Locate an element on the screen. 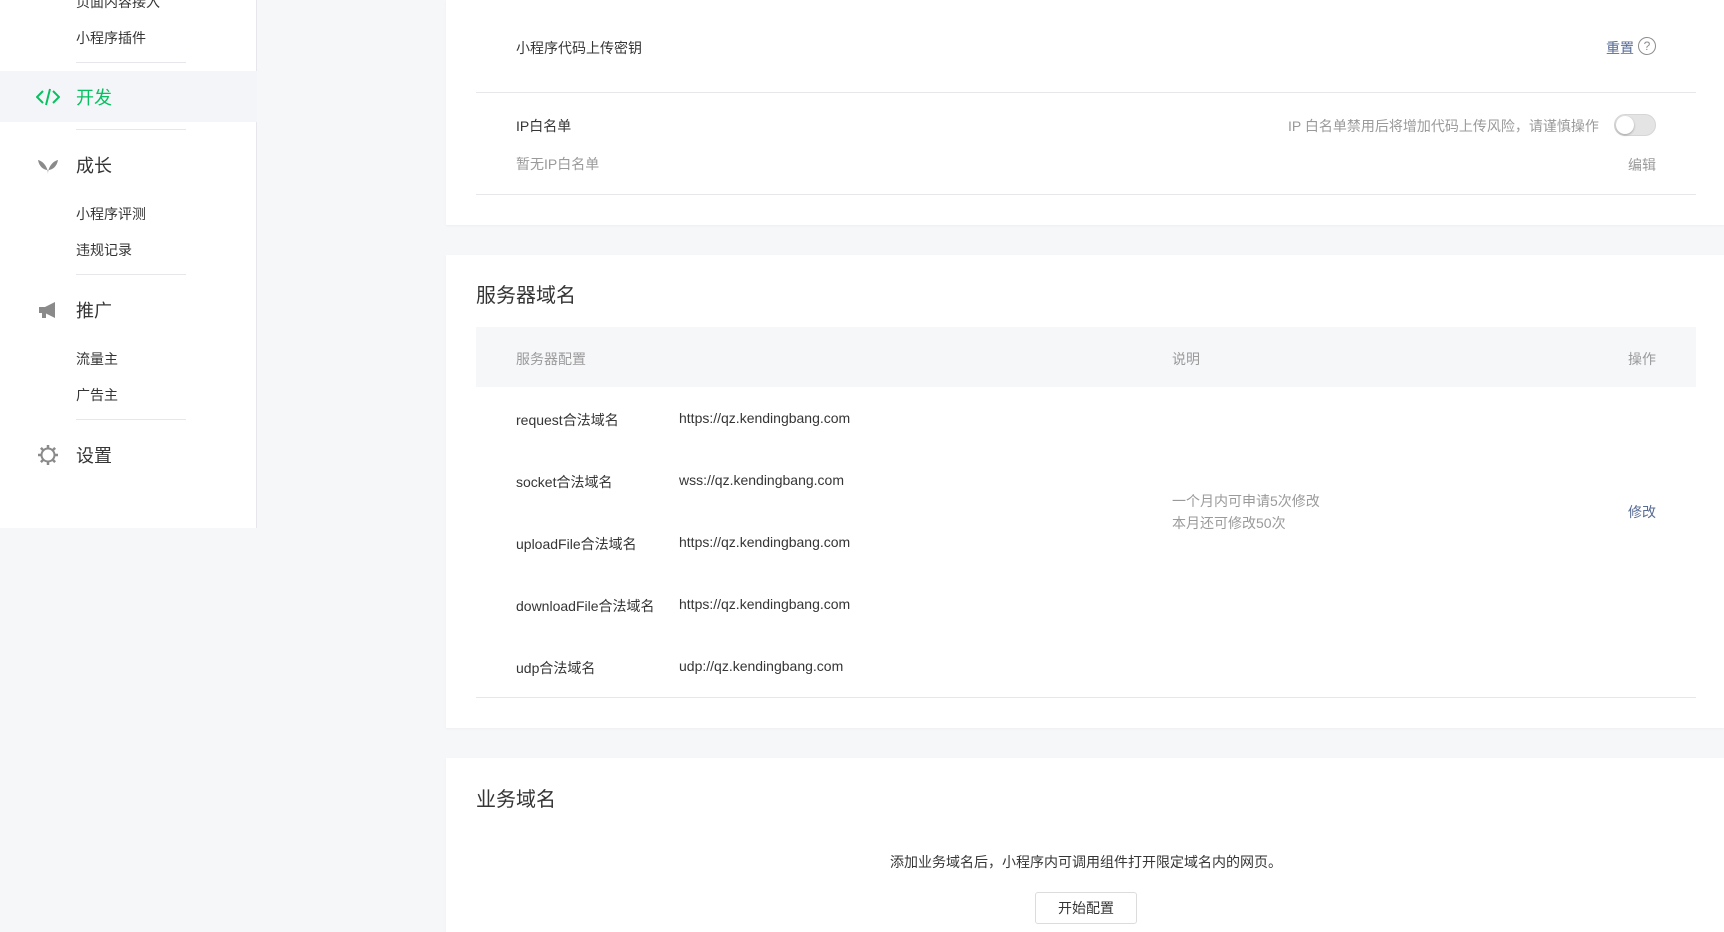 This screenshot has height=932, width=1724. sidebar-item-promotion: 推广 is located at coordinates (128, 309).